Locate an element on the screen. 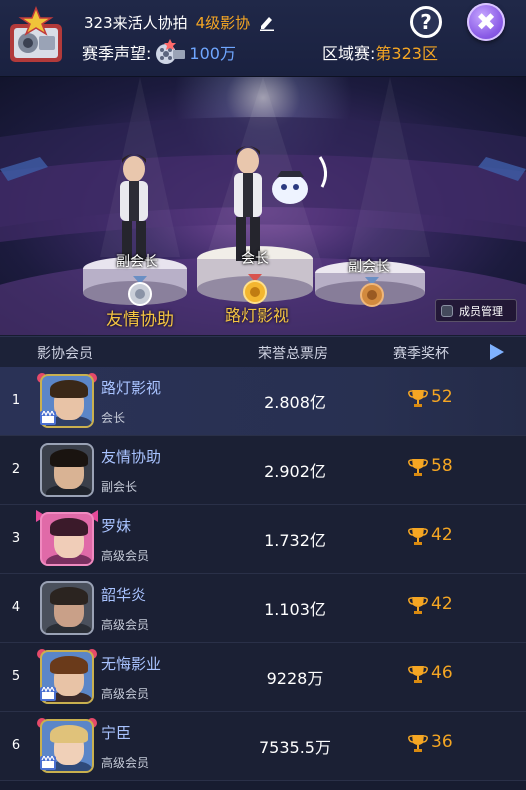  box-office-votes: 9228万 is located at coordinates (295, 678).